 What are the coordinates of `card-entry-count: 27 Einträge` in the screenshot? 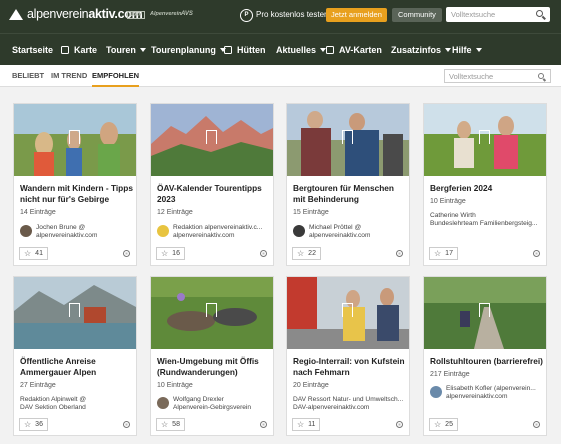 It's located at (38, 385).